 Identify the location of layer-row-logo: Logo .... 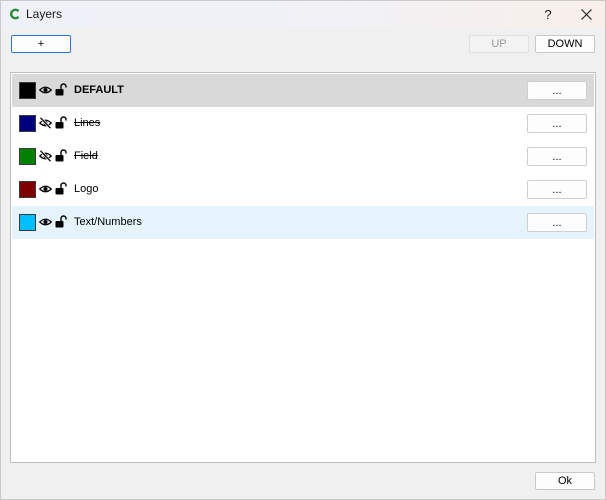
(303, 189).